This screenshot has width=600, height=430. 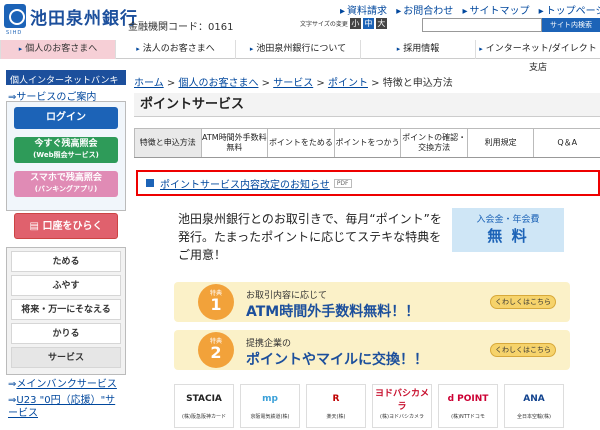 I want to click on sidebar-heading: 個人インターネットバンキング, so click(x=66, y=84).